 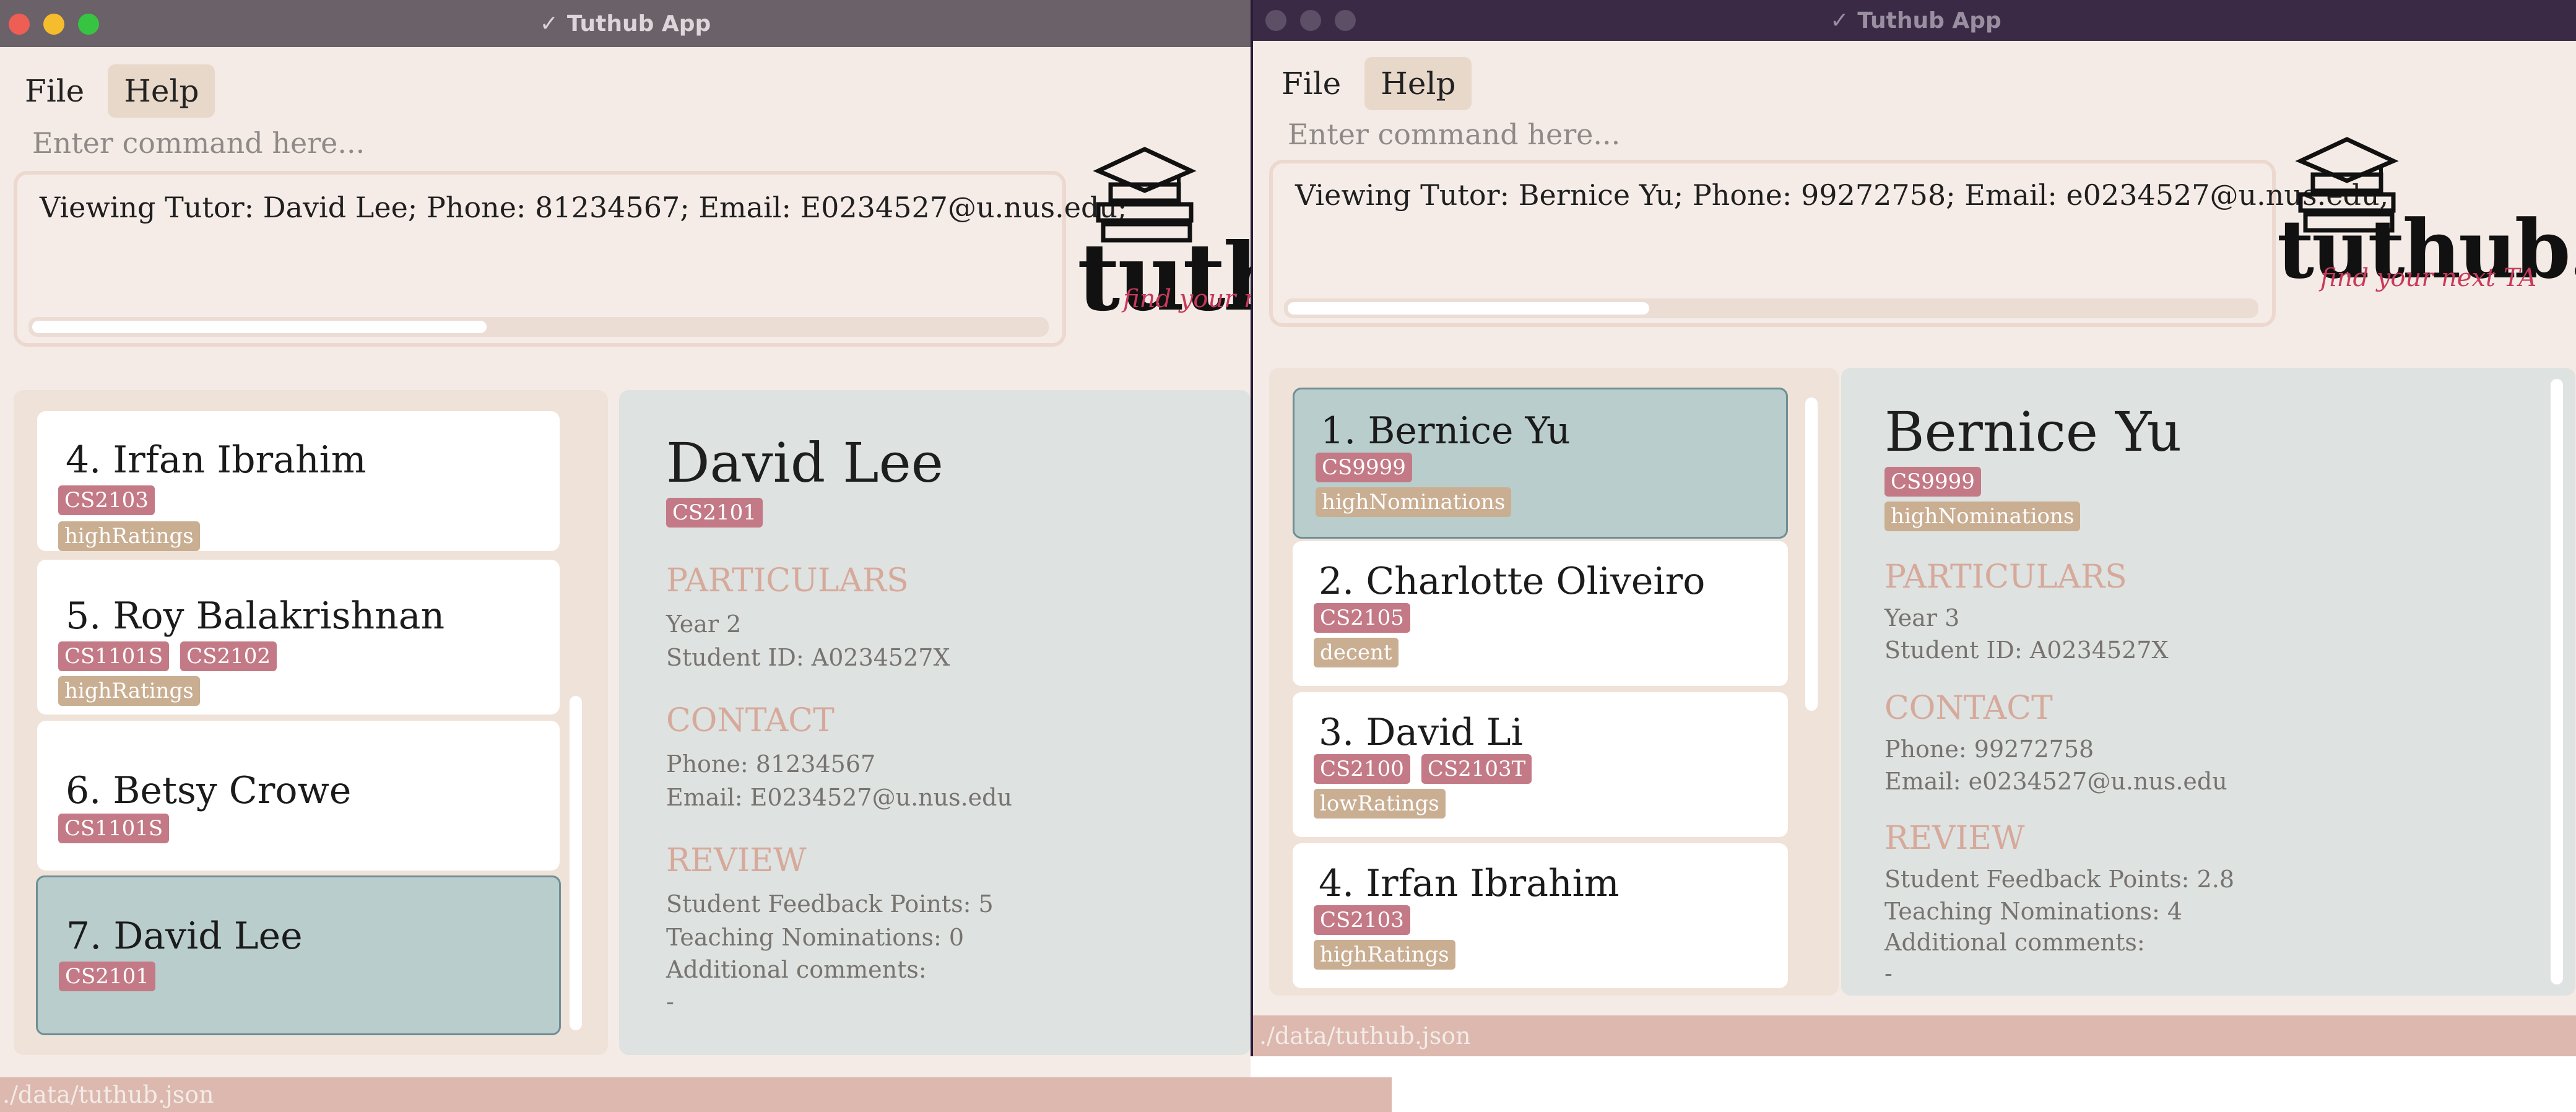 I want to click on right-status-bar: ./data/tuthub.json, so click(x=1914, y=1035).